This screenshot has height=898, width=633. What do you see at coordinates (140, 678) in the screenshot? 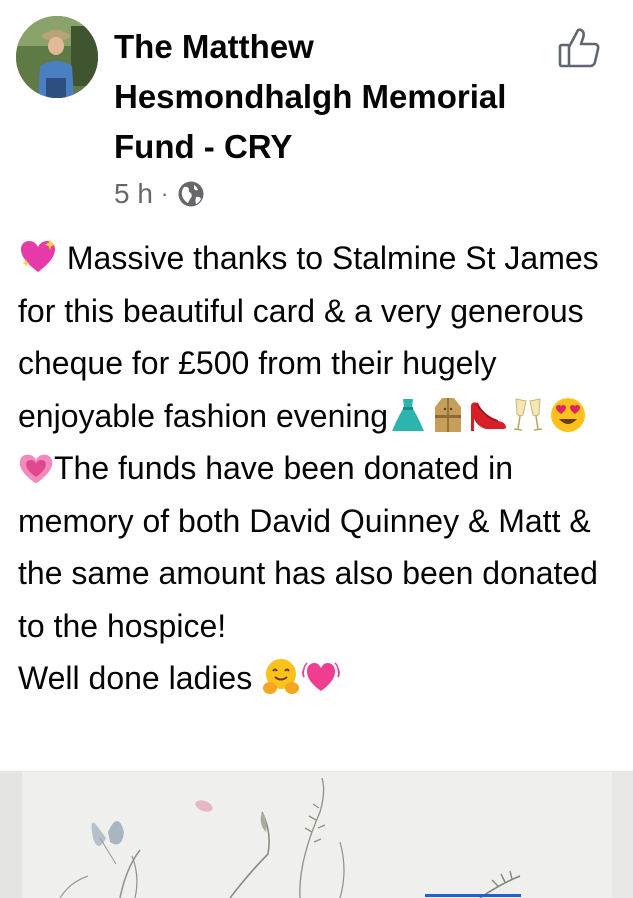
I see `post-paragraph-3-text: Well done ladies` at bounding box center [140, 678].